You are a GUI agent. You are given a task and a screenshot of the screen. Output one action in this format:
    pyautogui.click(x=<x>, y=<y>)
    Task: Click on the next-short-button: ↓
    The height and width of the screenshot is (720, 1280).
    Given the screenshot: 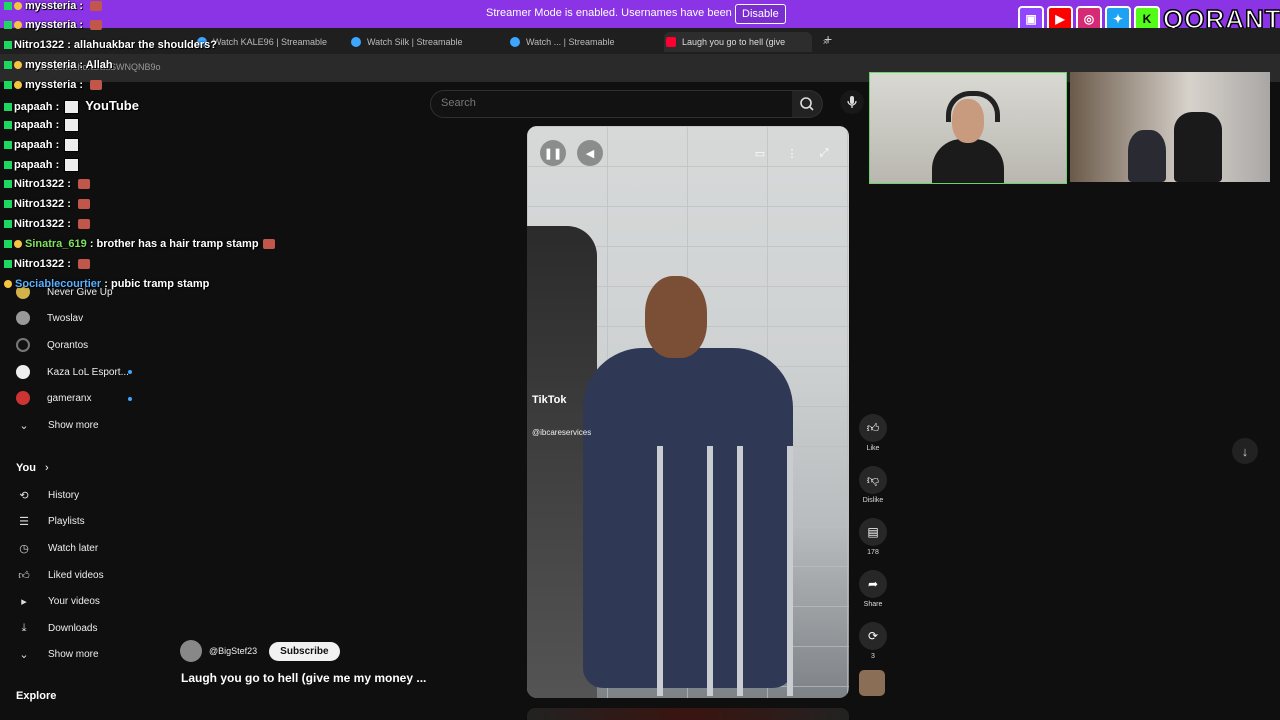 What is the action you would take?
    pyautogui.click(x=1245, y=451)
    